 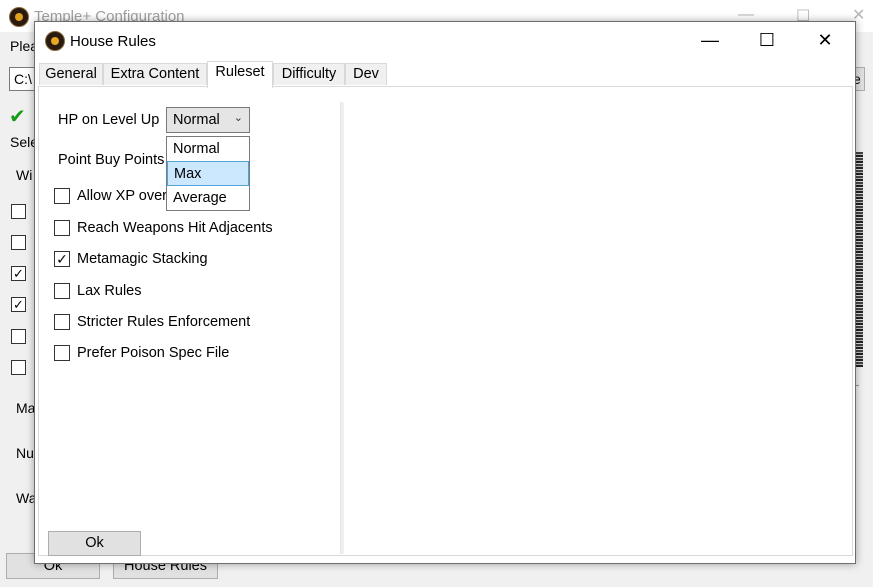 I want to click on background-wi-text: Wi, so click(x=24, y=175).